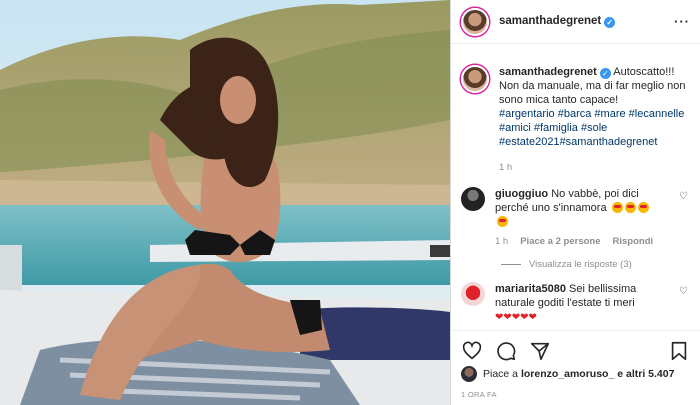 The height and width of the screenshot is (405, 700). I want to click on hashtag-link: #mare, so click(609, 114).